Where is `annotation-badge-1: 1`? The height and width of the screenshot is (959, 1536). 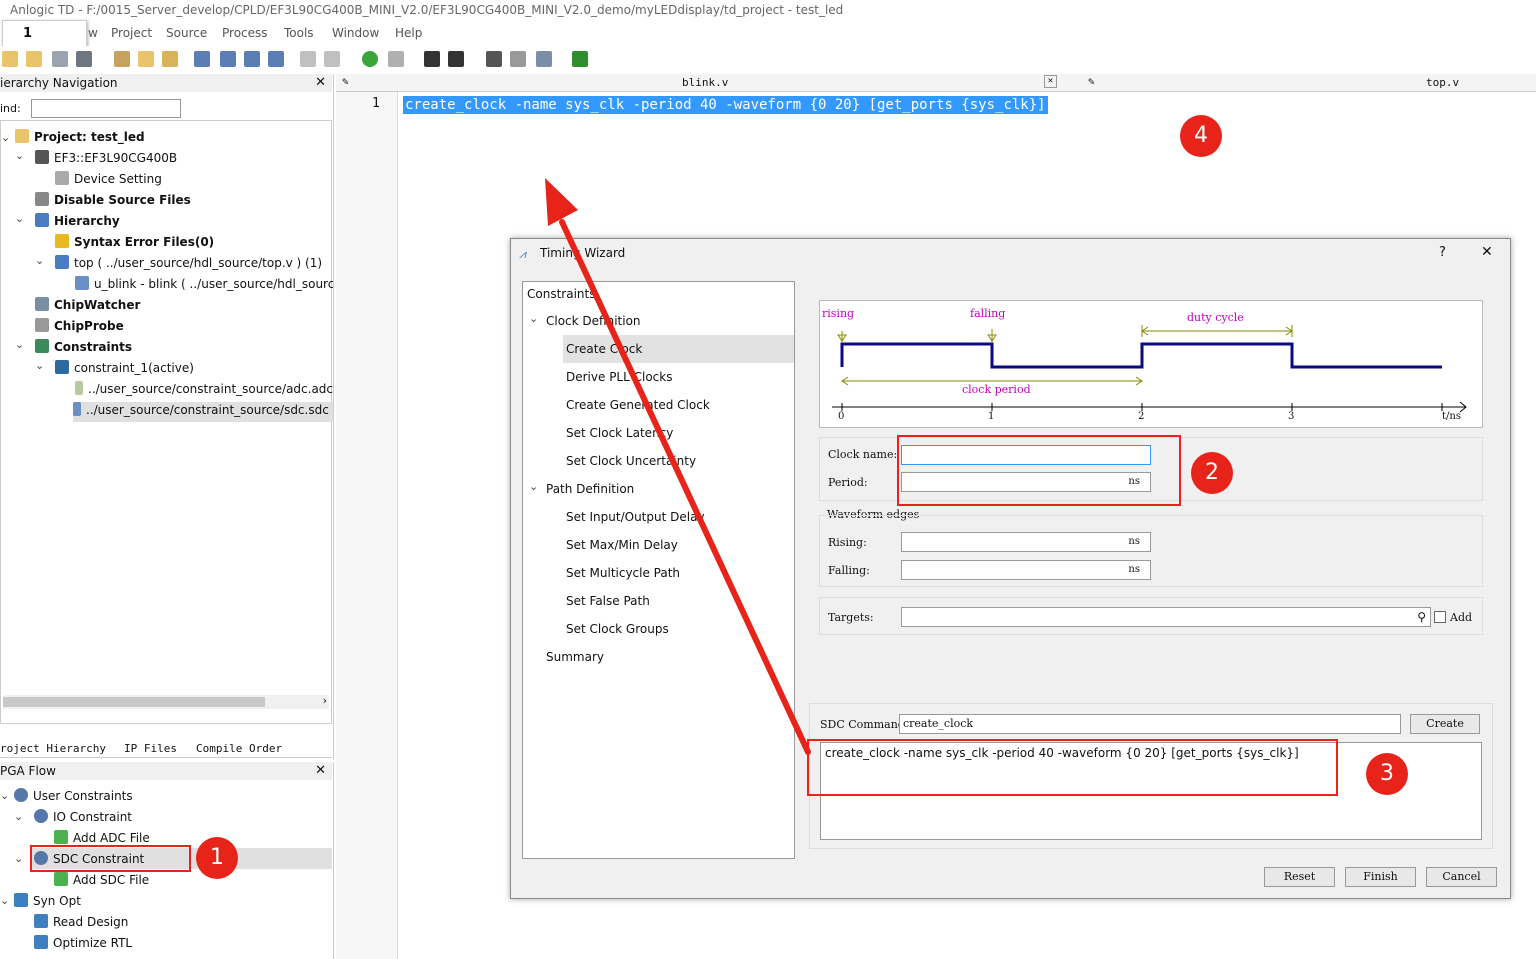
annotation-badge-1: 1 is located at coordinates (217, 858).